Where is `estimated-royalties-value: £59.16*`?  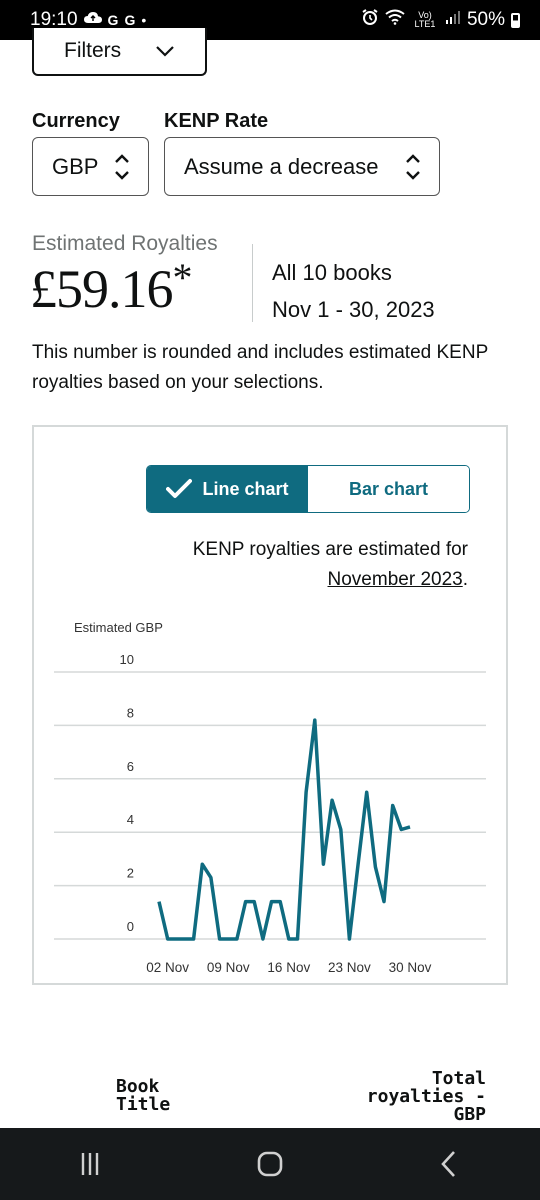 estimated-royalties-value: £59.16* is located at coordinates (111, 287).